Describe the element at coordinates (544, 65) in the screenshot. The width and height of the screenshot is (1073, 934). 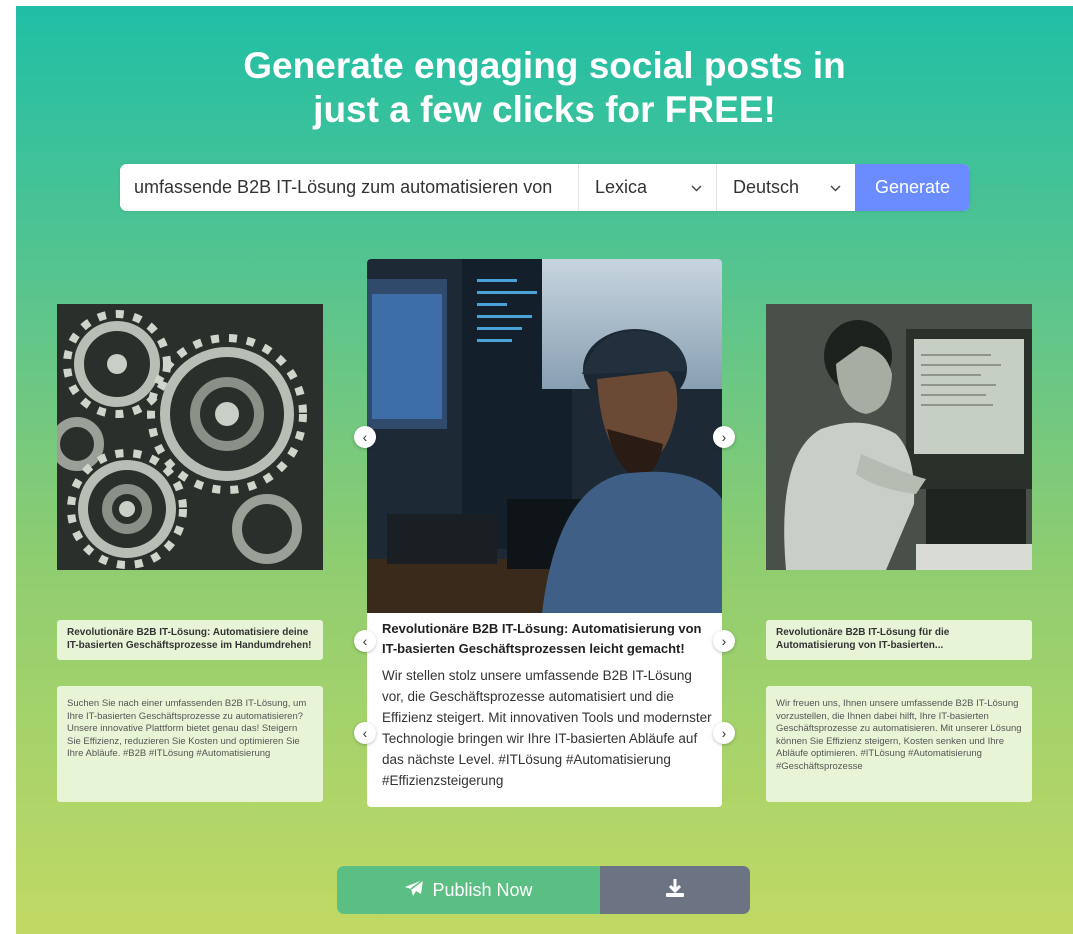
I see `headline-line-1: Generate engaging social posts in` at that location.